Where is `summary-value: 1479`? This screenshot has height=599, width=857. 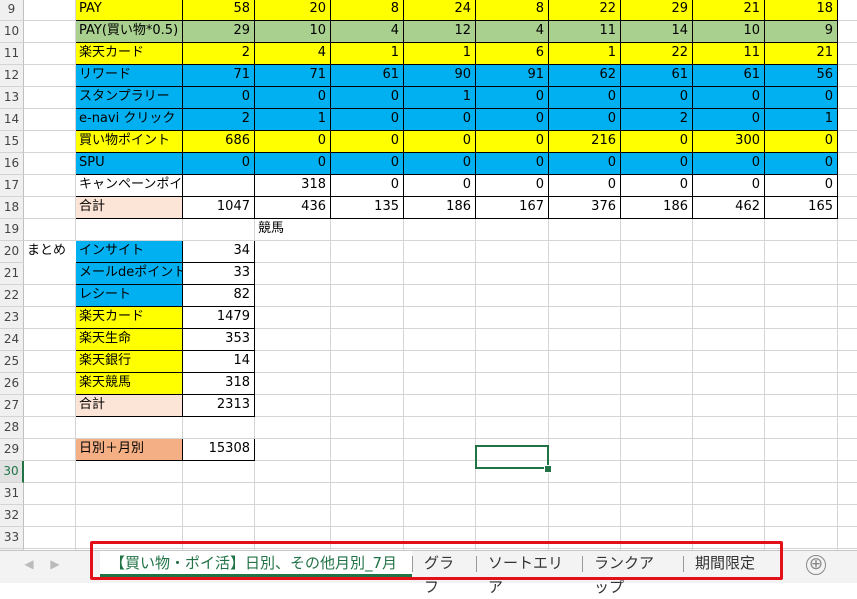 summary-value: 1479 is located at coordinates (219, 318).